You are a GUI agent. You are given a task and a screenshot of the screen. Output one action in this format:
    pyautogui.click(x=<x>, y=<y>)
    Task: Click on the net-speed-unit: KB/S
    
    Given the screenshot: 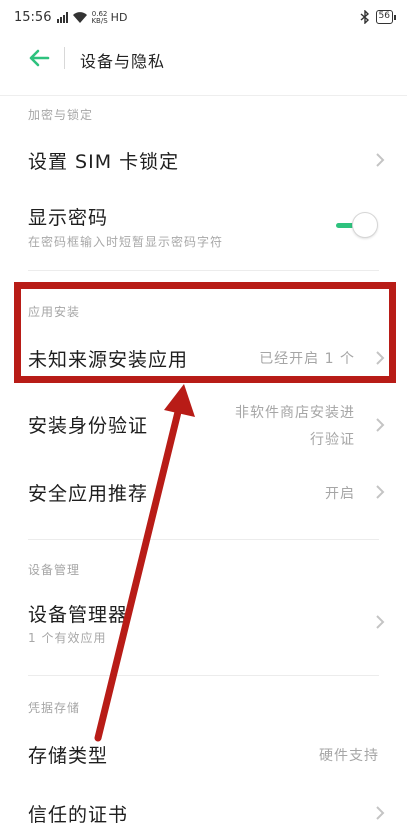 What is the action you would take?
    pyautogui.click(x=99, y=20)
    